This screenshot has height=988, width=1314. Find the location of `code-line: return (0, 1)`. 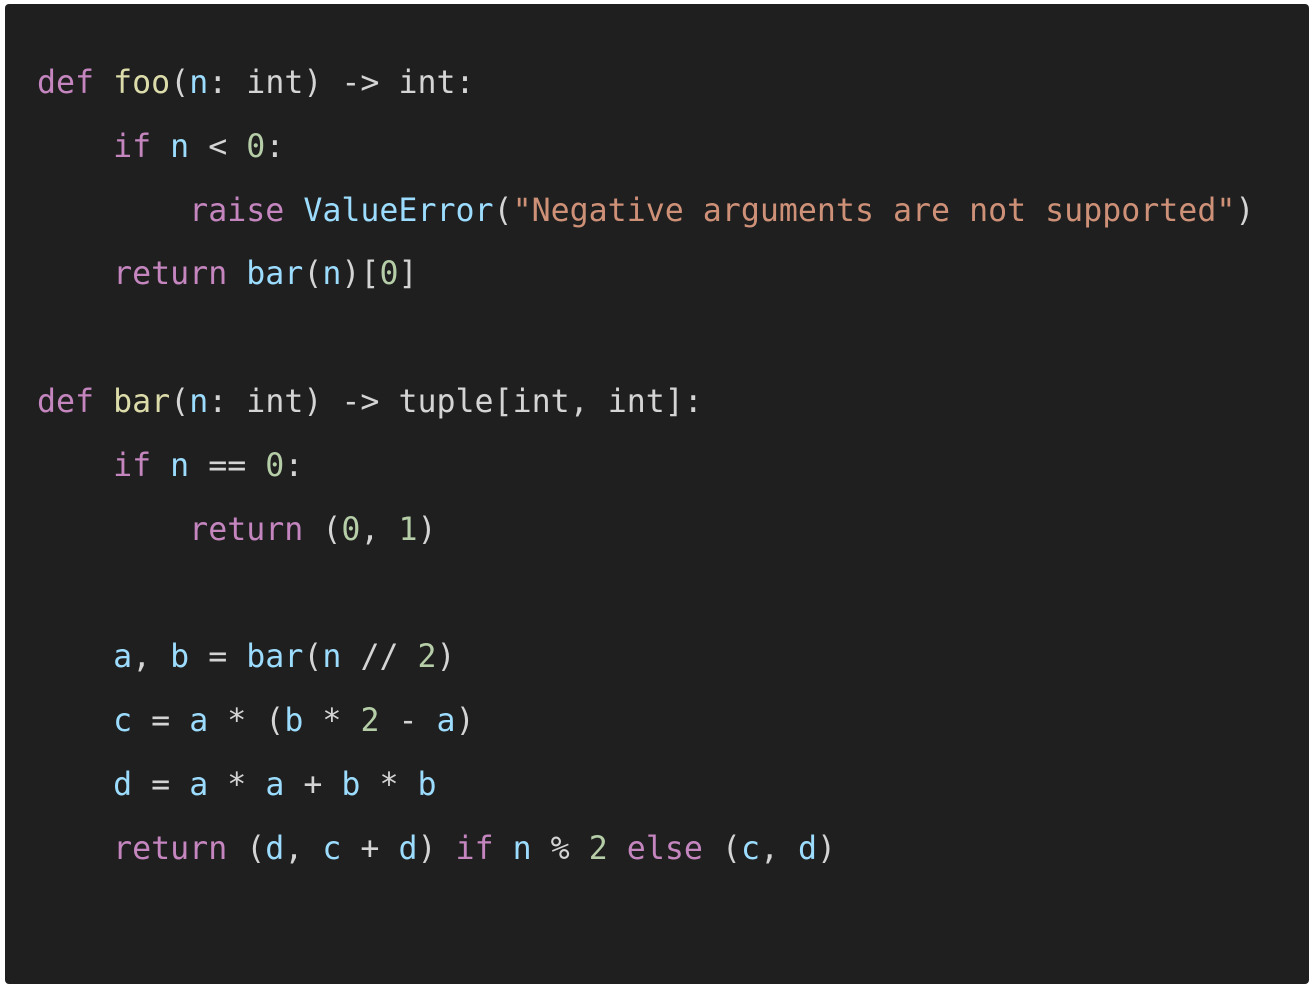

code-line: return (0, 1) is located at coordinates (645, 531).